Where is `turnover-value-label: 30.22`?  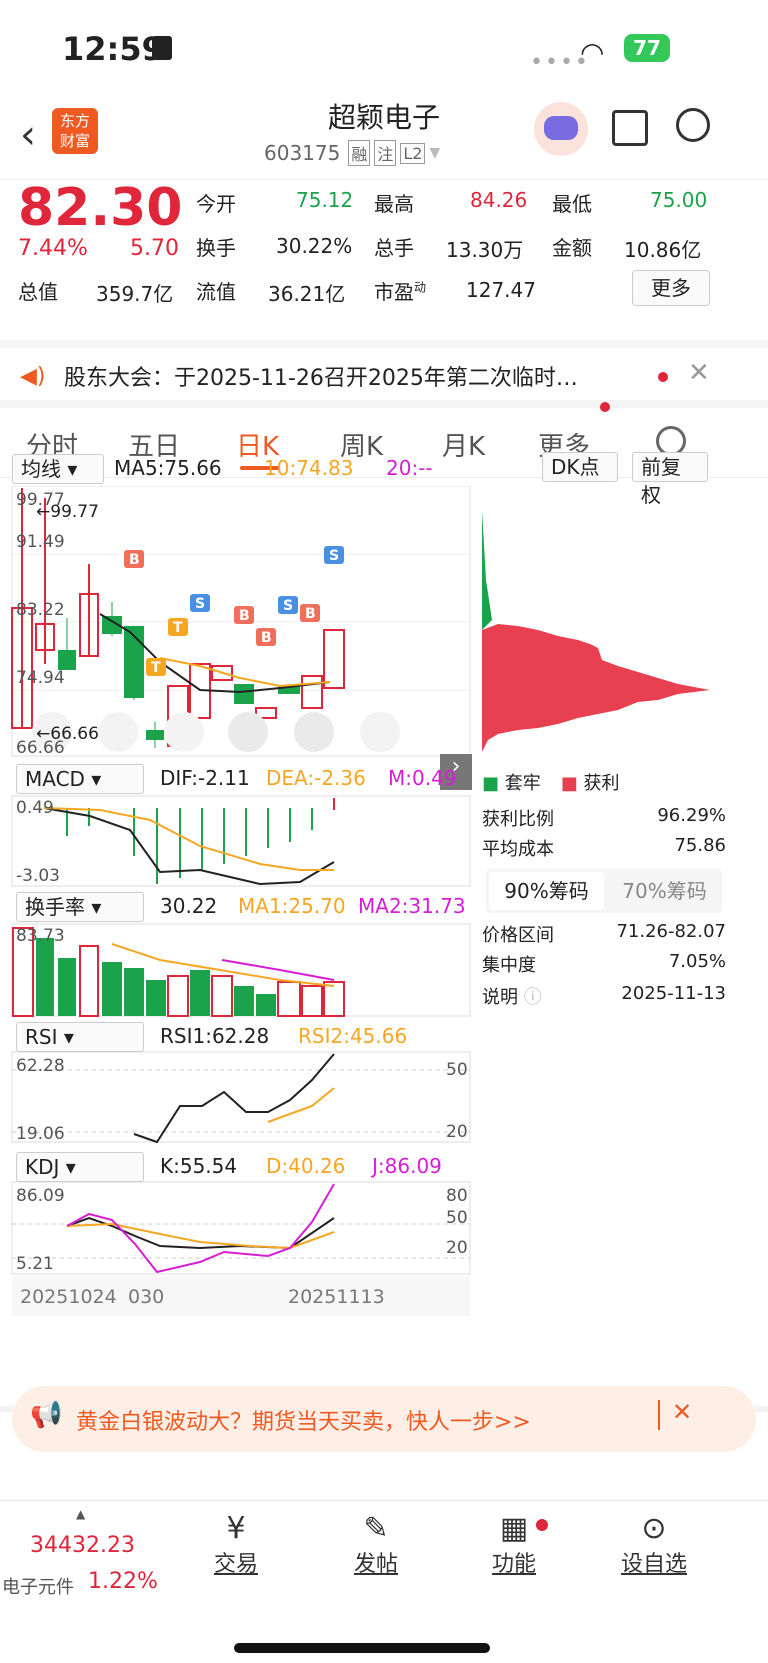
turnover-value-label: 30.22 is located at coordinates (189, 906).